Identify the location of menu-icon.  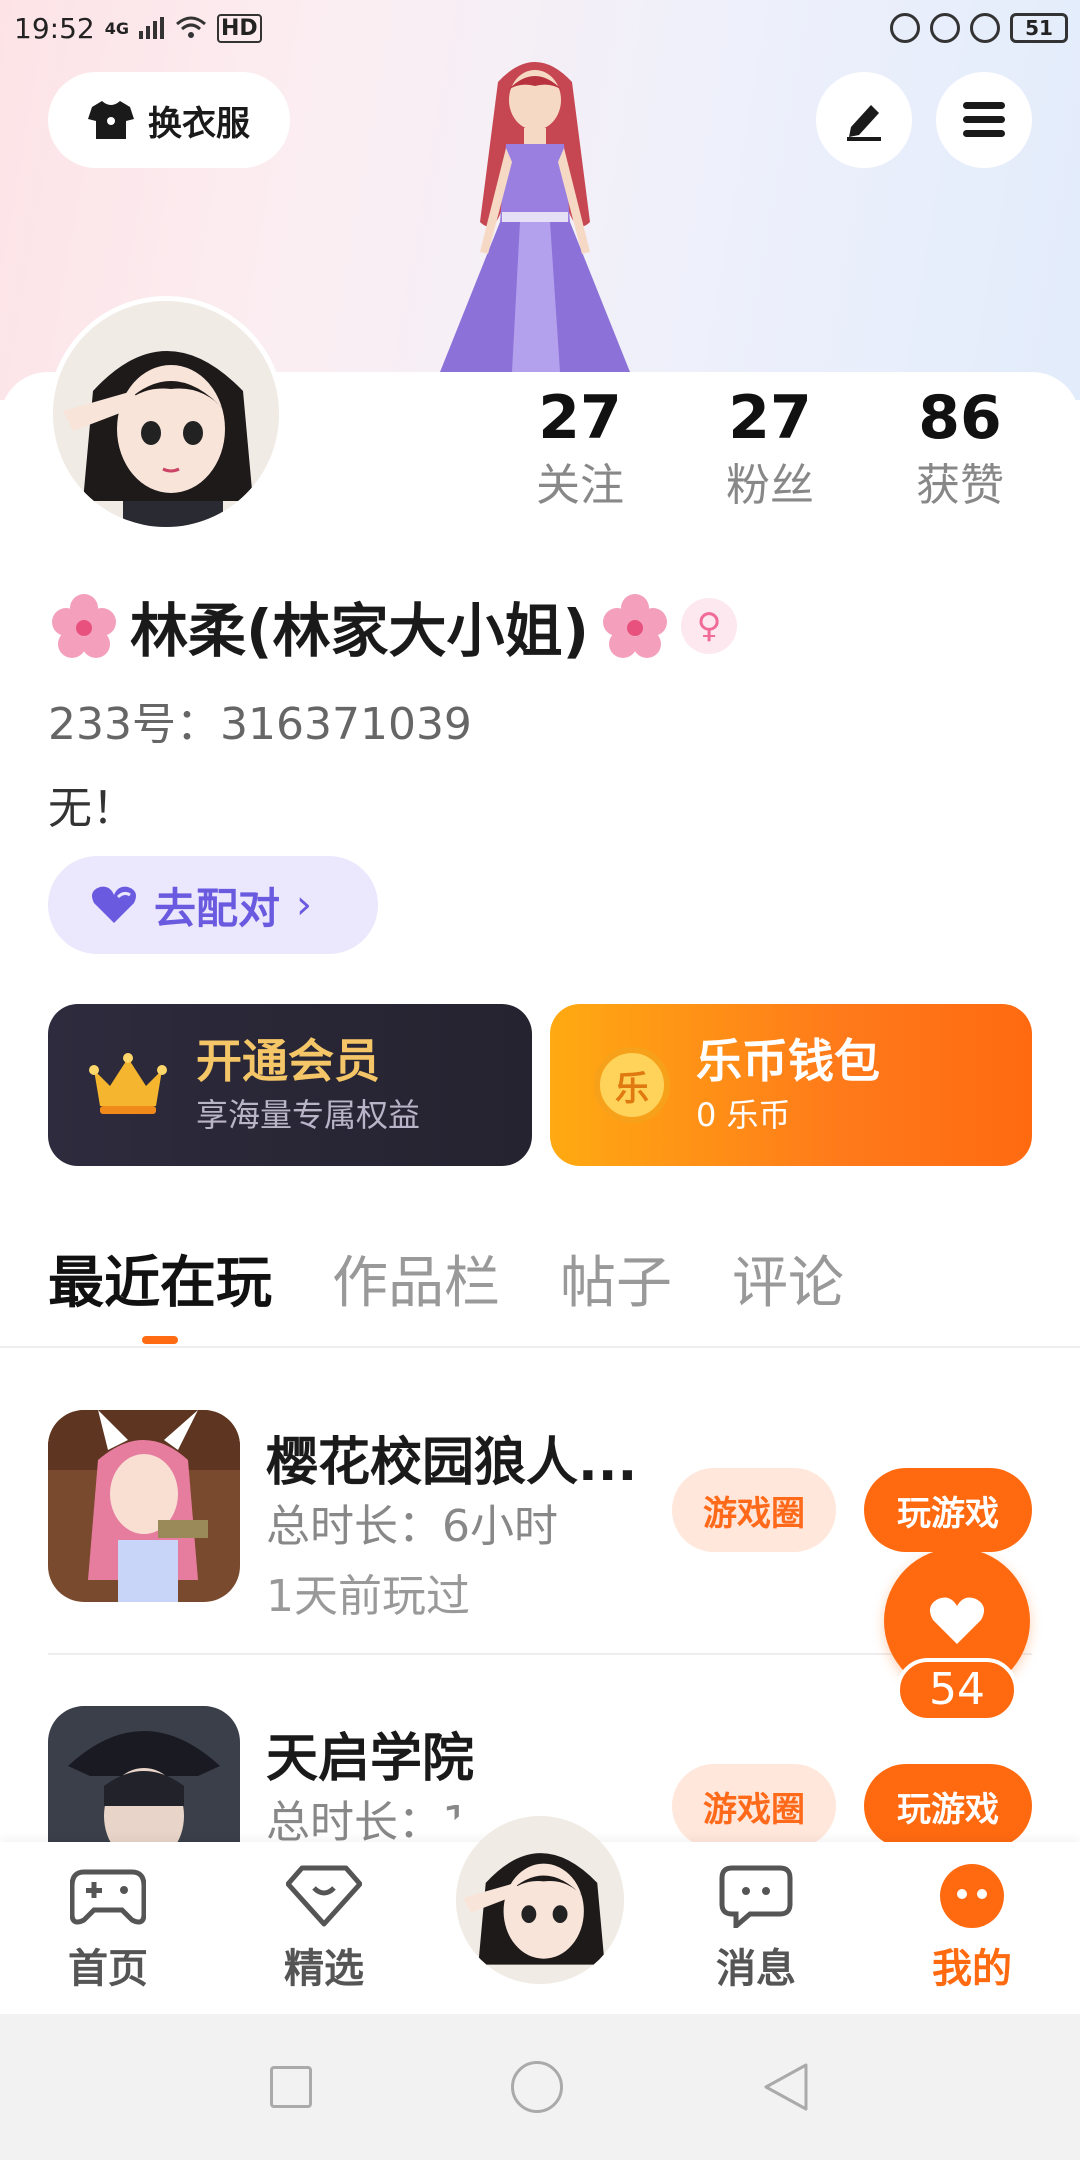
(984, 119).